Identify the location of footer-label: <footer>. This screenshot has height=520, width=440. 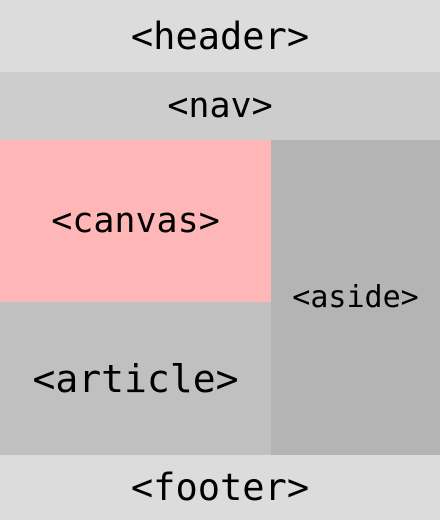
(220, 487).